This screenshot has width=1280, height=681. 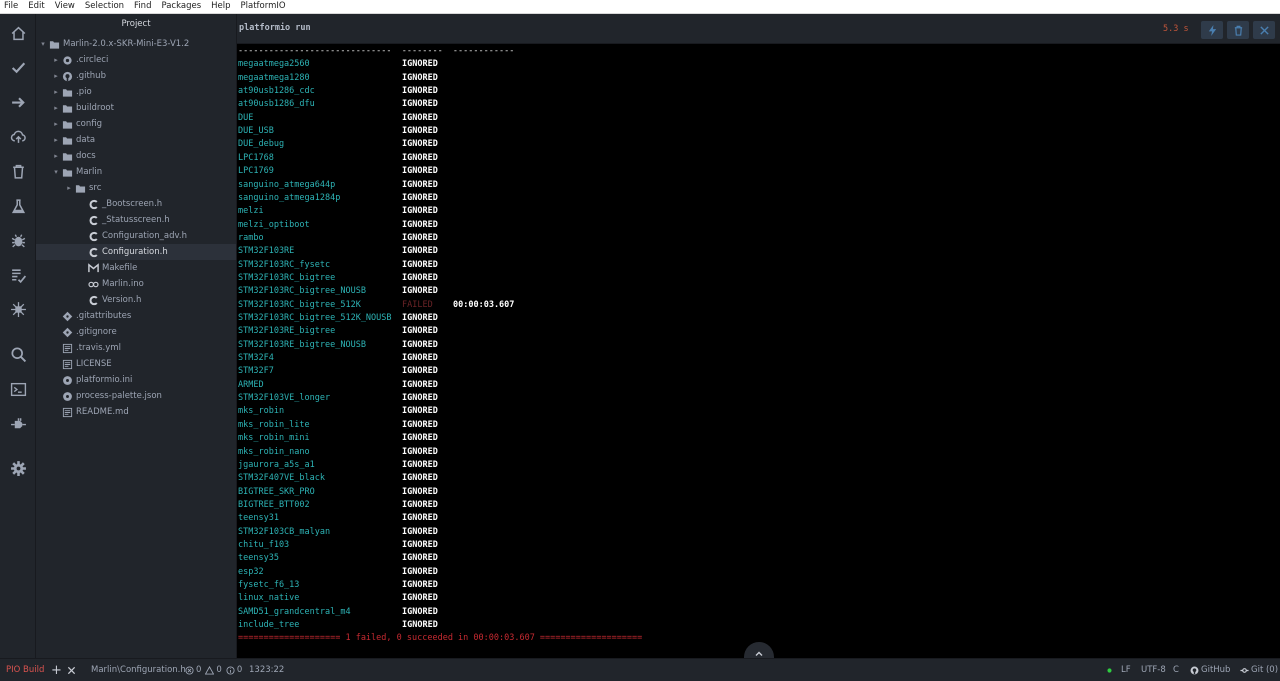 I want to click on bug-activity-button, so click(x=18, y=240).